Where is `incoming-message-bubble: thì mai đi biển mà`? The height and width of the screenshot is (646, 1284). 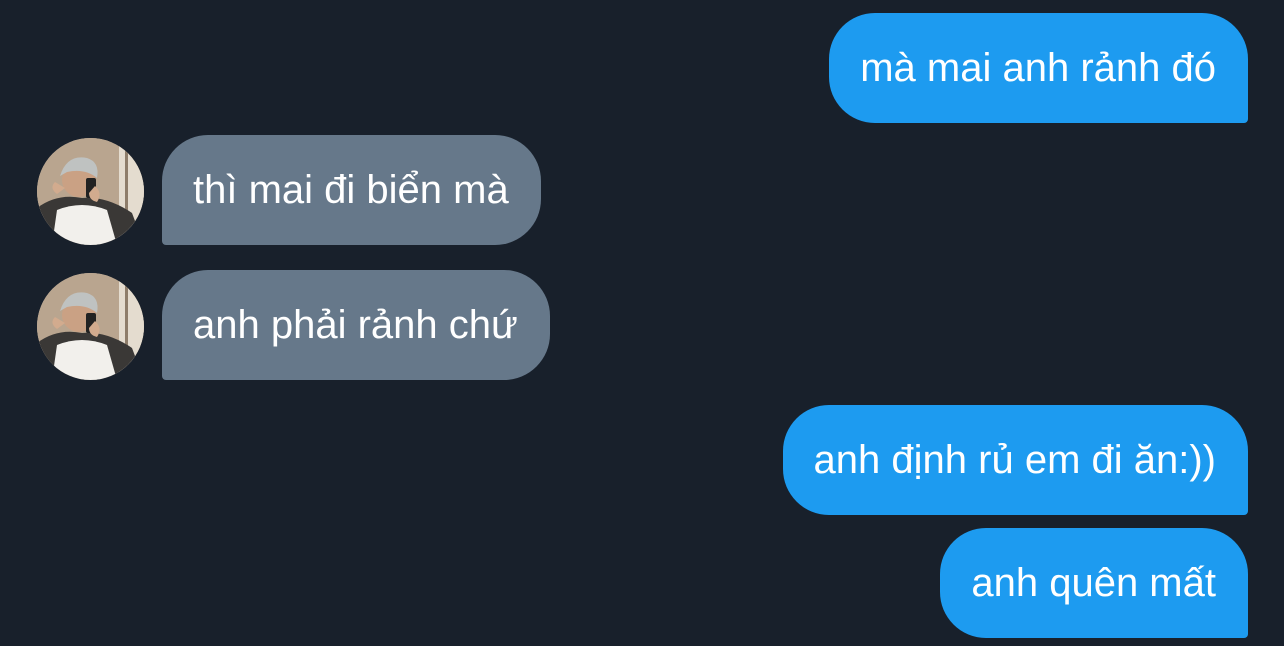 incoming-message-bubble: thì mai đi biển mà is located at coordinates (351, 190).